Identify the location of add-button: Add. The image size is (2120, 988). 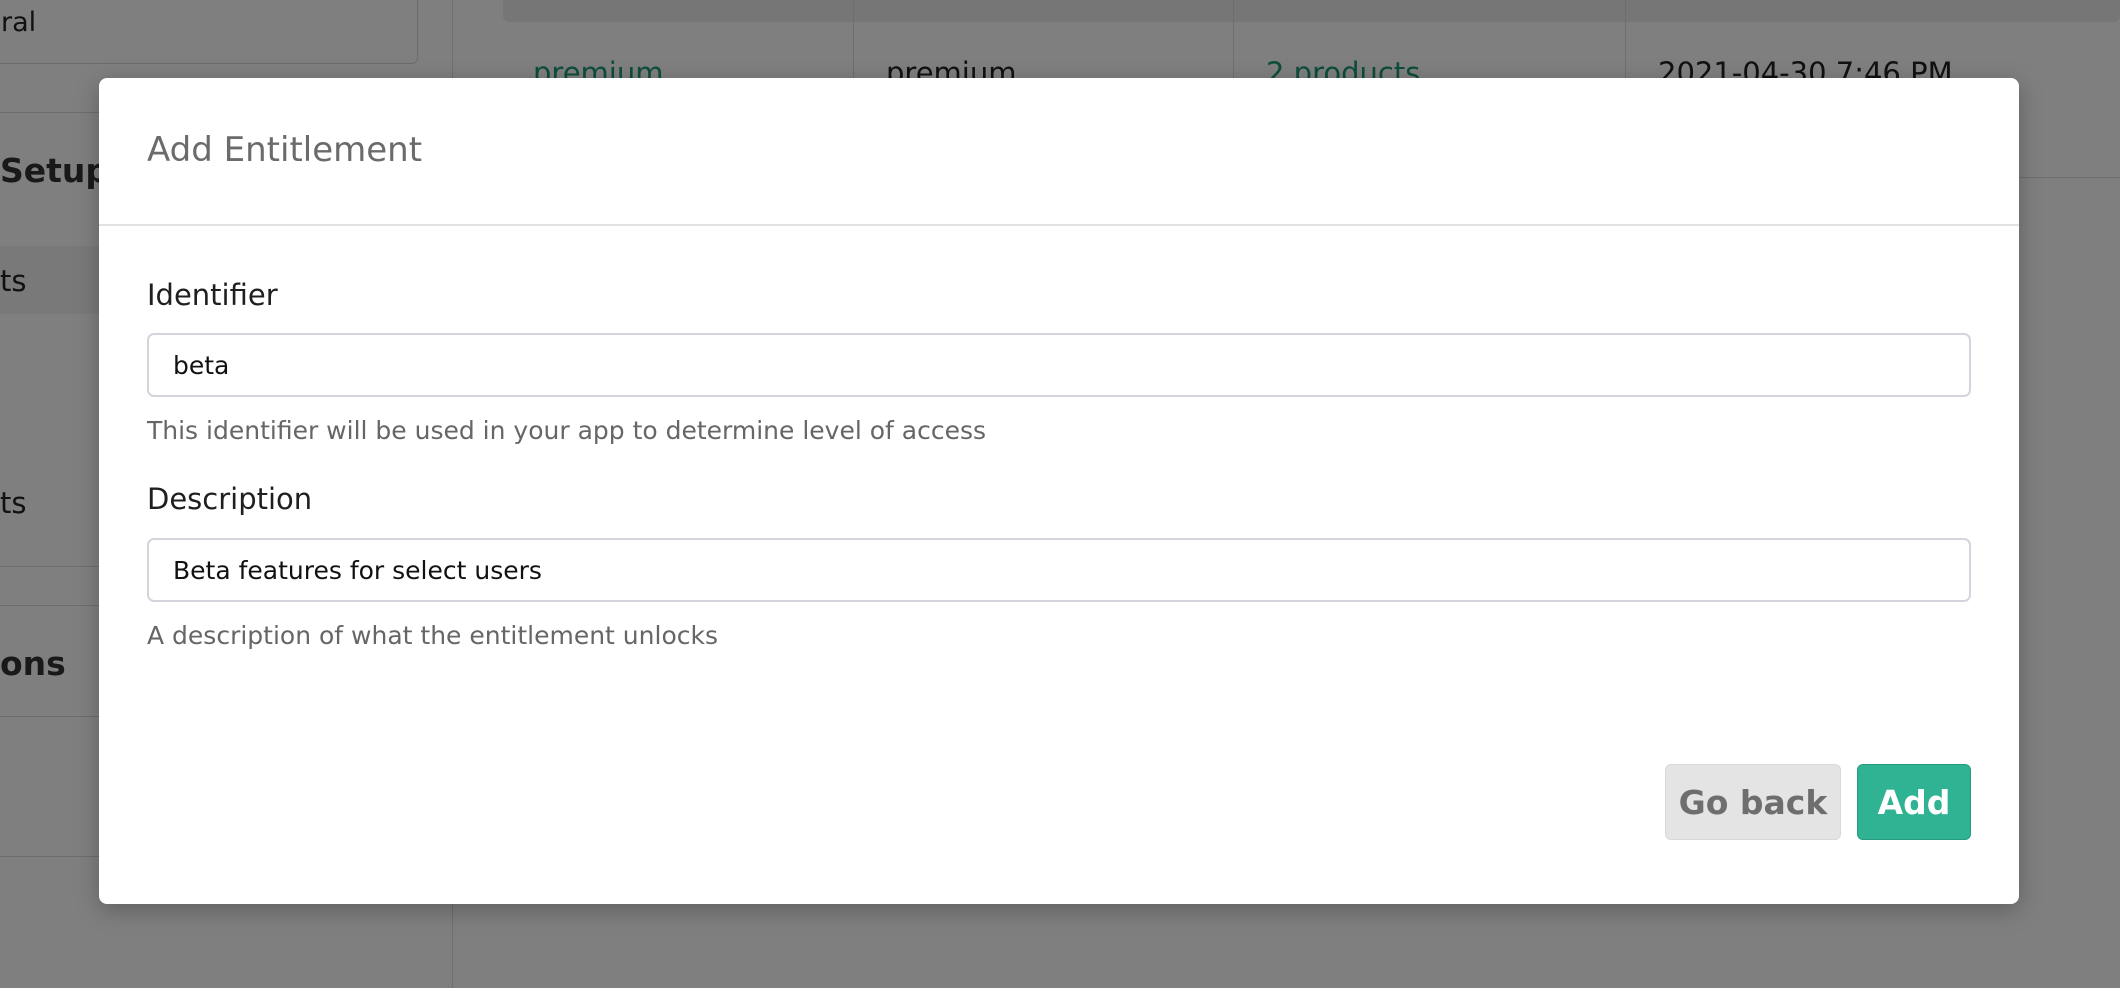
(1914, 802).